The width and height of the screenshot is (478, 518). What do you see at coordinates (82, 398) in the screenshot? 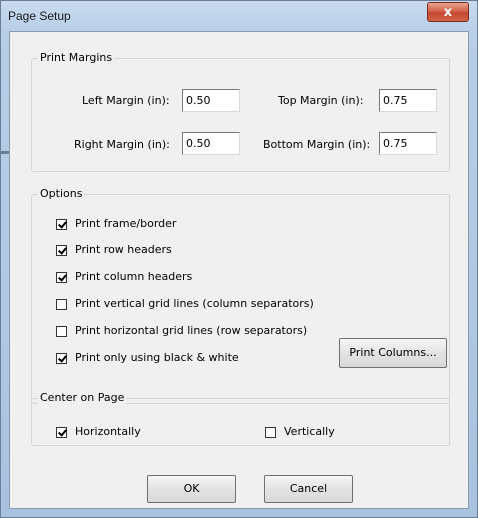
I see `center-on-page-legend: Center on Page` at bounding box center [82, 398].